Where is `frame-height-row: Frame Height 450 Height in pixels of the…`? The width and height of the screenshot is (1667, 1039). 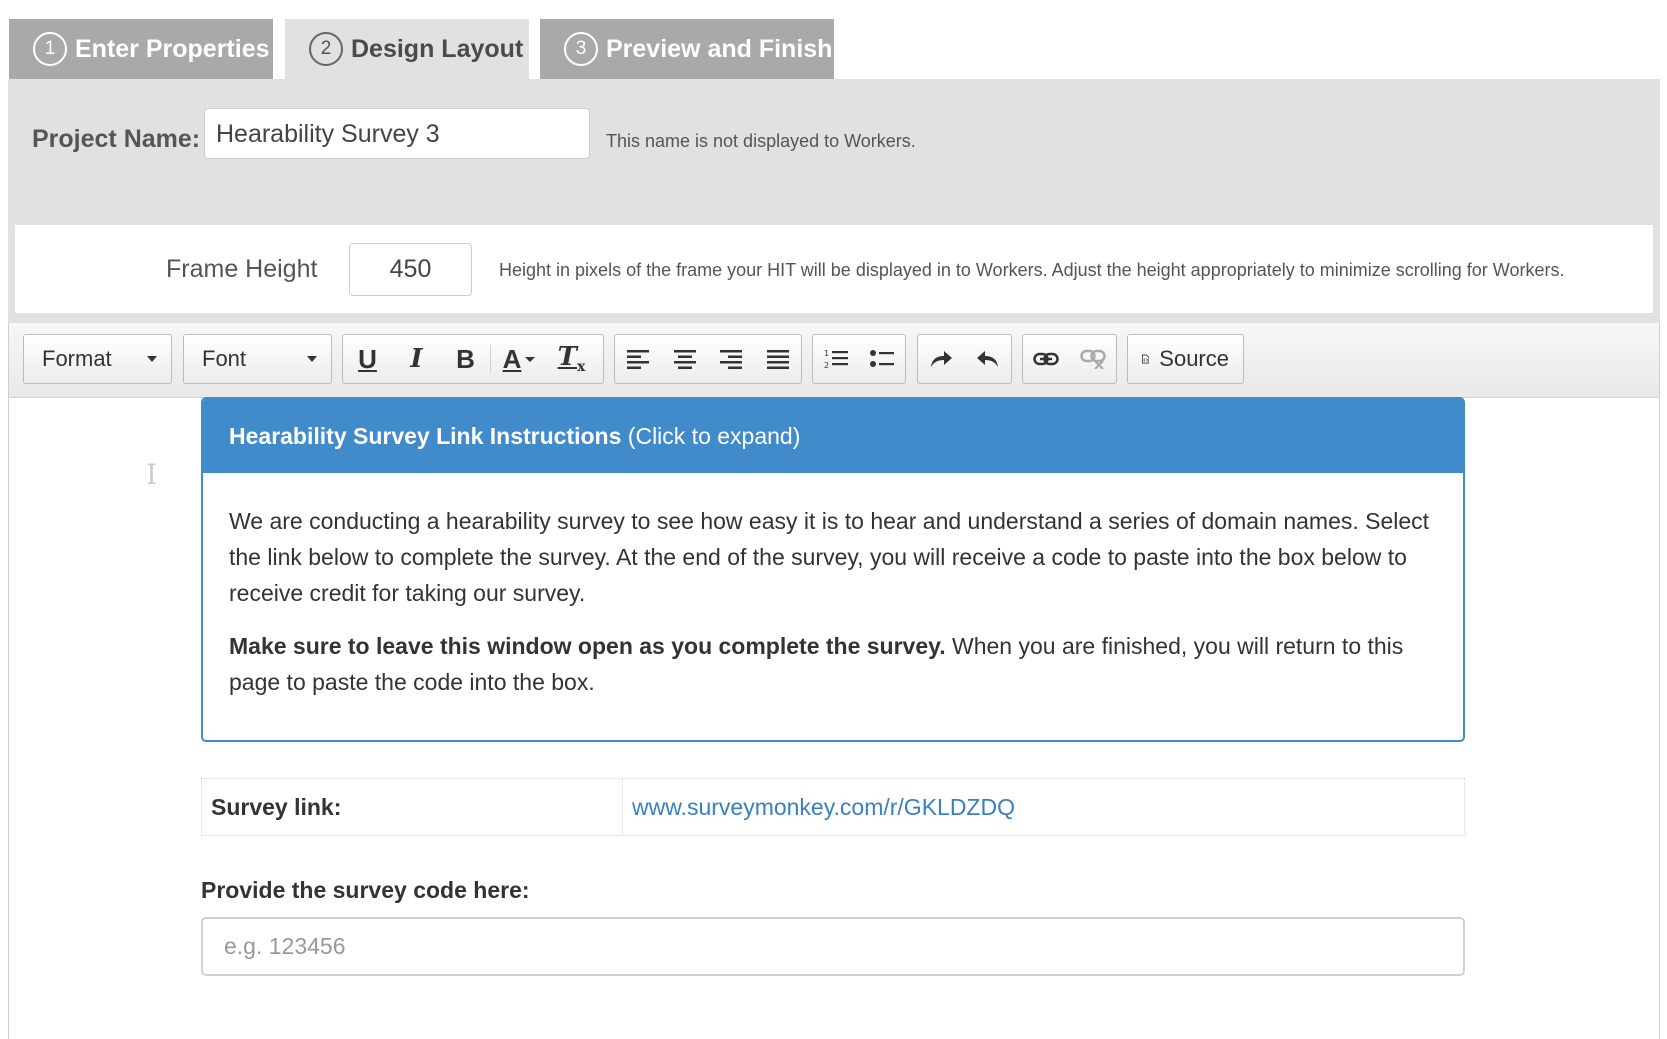
frame-height-row: Frame Height 450 Height in pixels of the… is located at coordinates (834, 269).